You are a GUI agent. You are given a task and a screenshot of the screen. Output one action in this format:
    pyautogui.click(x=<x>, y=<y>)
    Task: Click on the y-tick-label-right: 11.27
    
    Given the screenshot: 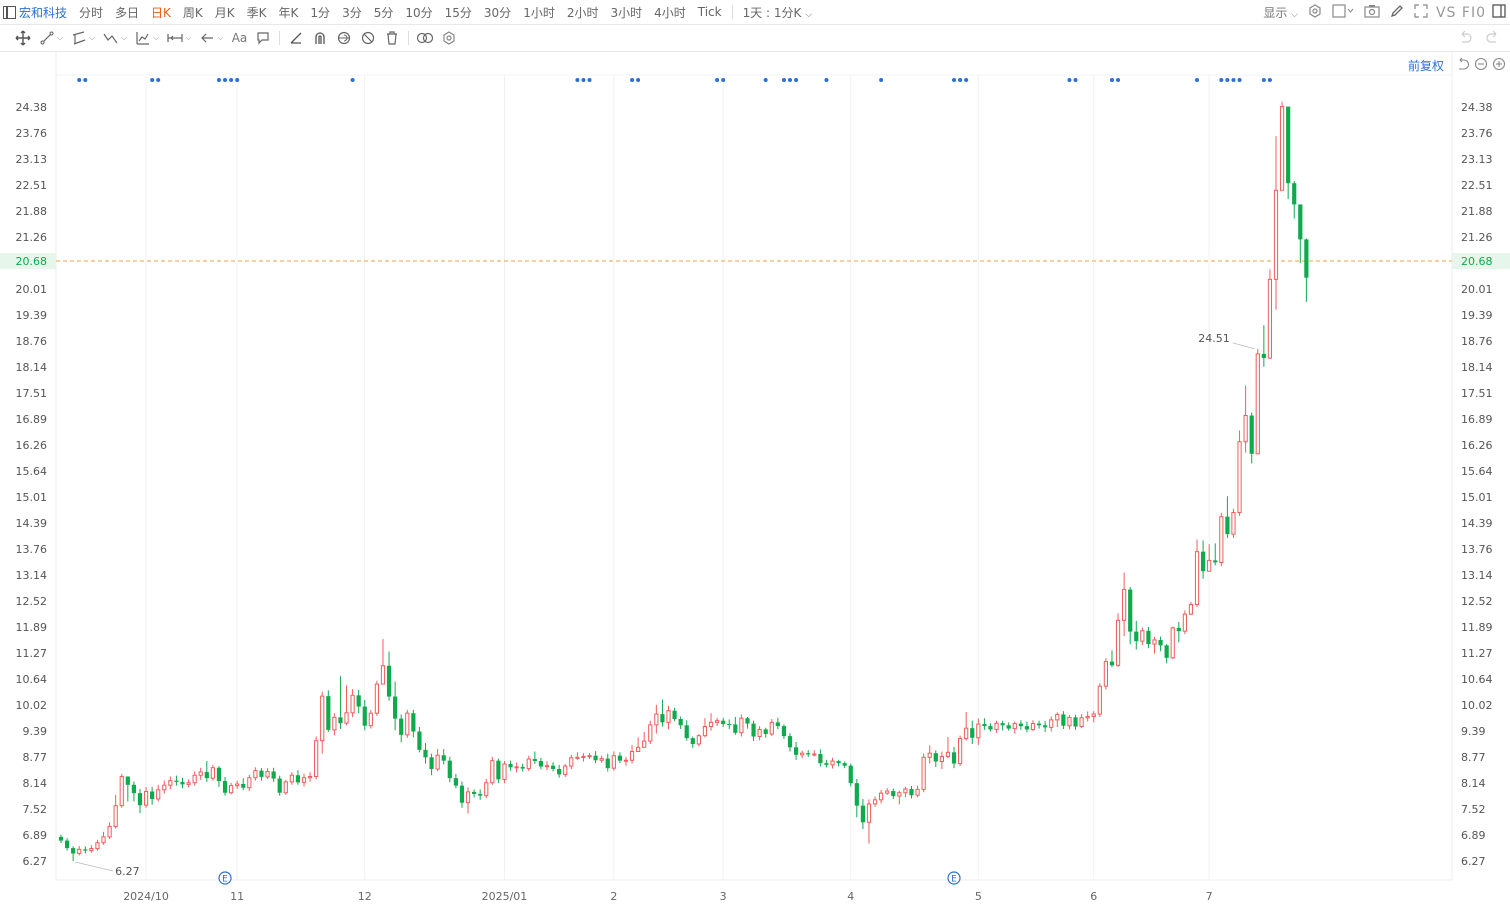 What is the action you would take?
    pyautogui.click(x=1477, y=653)
    